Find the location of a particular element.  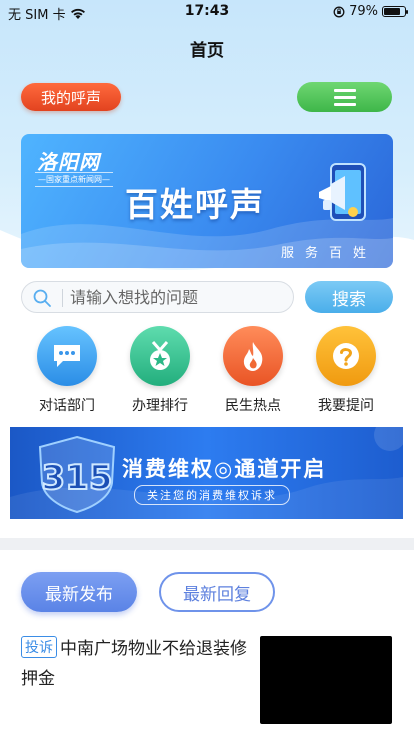

page-title: 首页 is located at coordinates (207, 51).